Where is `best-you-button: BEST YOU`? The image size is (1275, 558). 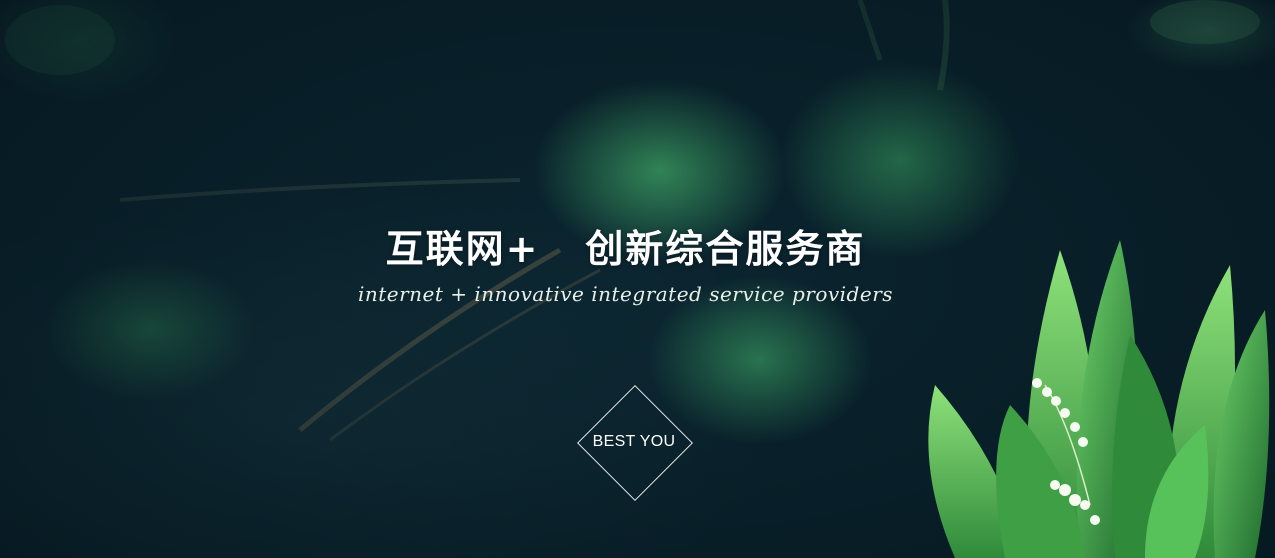
best-you-button: BEST YOU is located at coordinates (635, 443).